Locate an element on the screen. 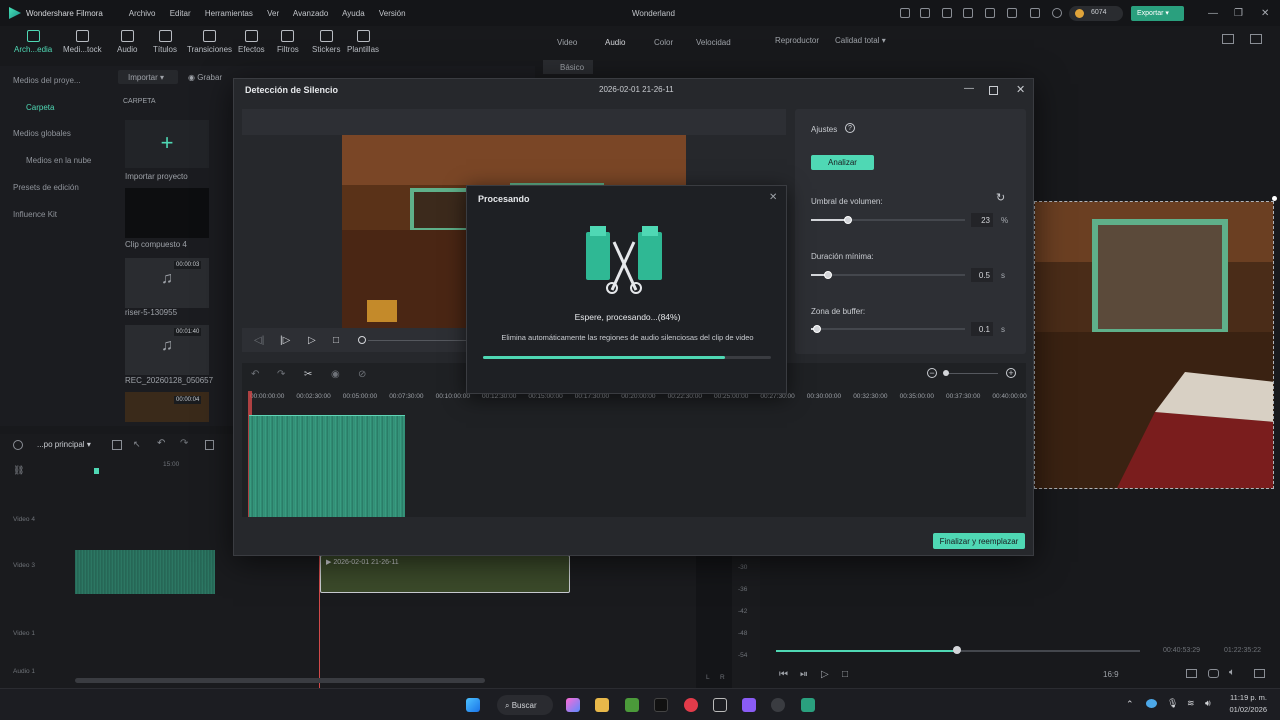 This screenshot has width=1280, height=720. menu-herramientas: Herramientas is located at coordinates (229, 13).